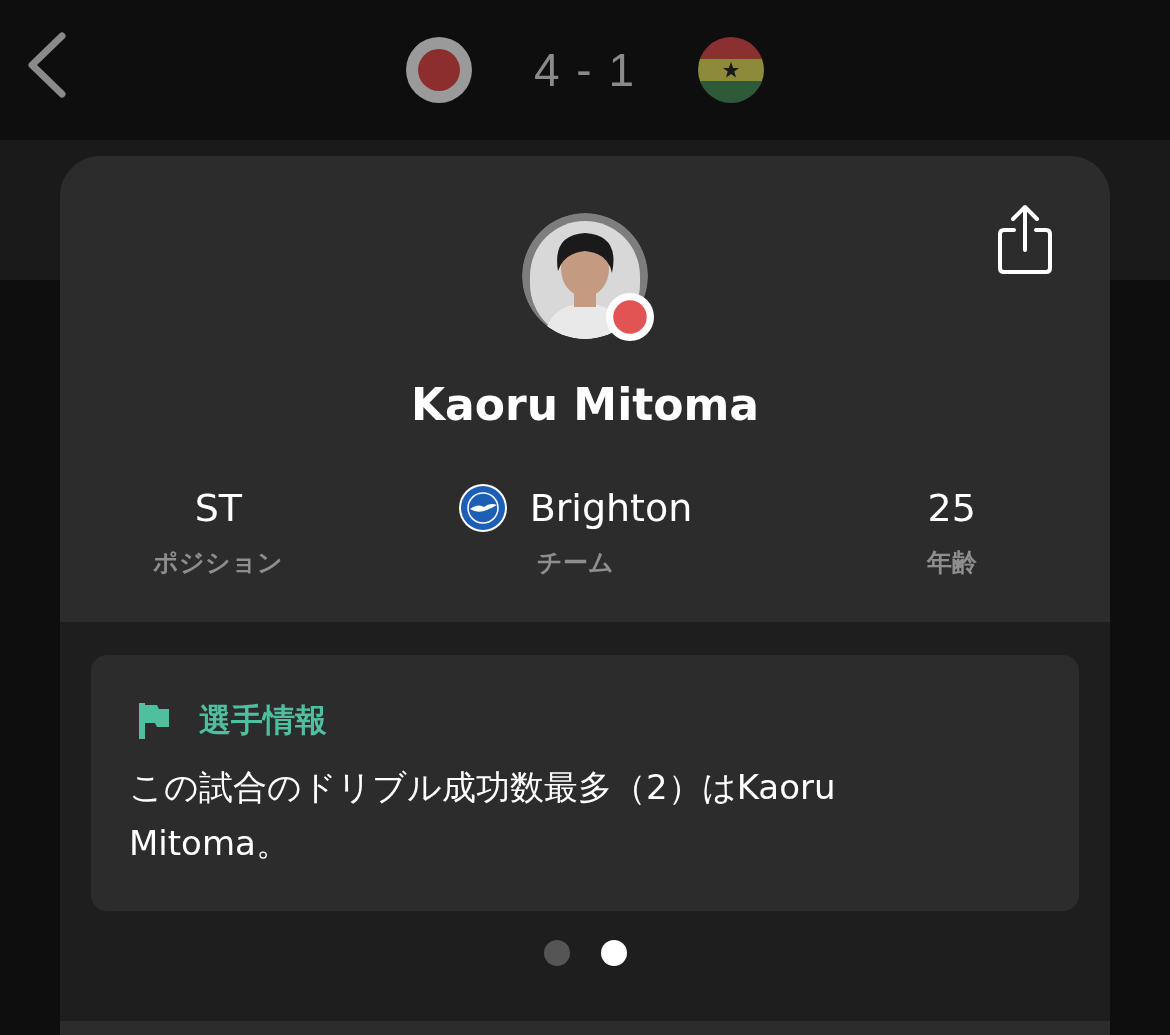 The width and height of the screenshot is (1170, 1035). Describe the element at coordinates (585, 404) in the screenshot. I see `player-name: Kaoru Mitoma` at that location.